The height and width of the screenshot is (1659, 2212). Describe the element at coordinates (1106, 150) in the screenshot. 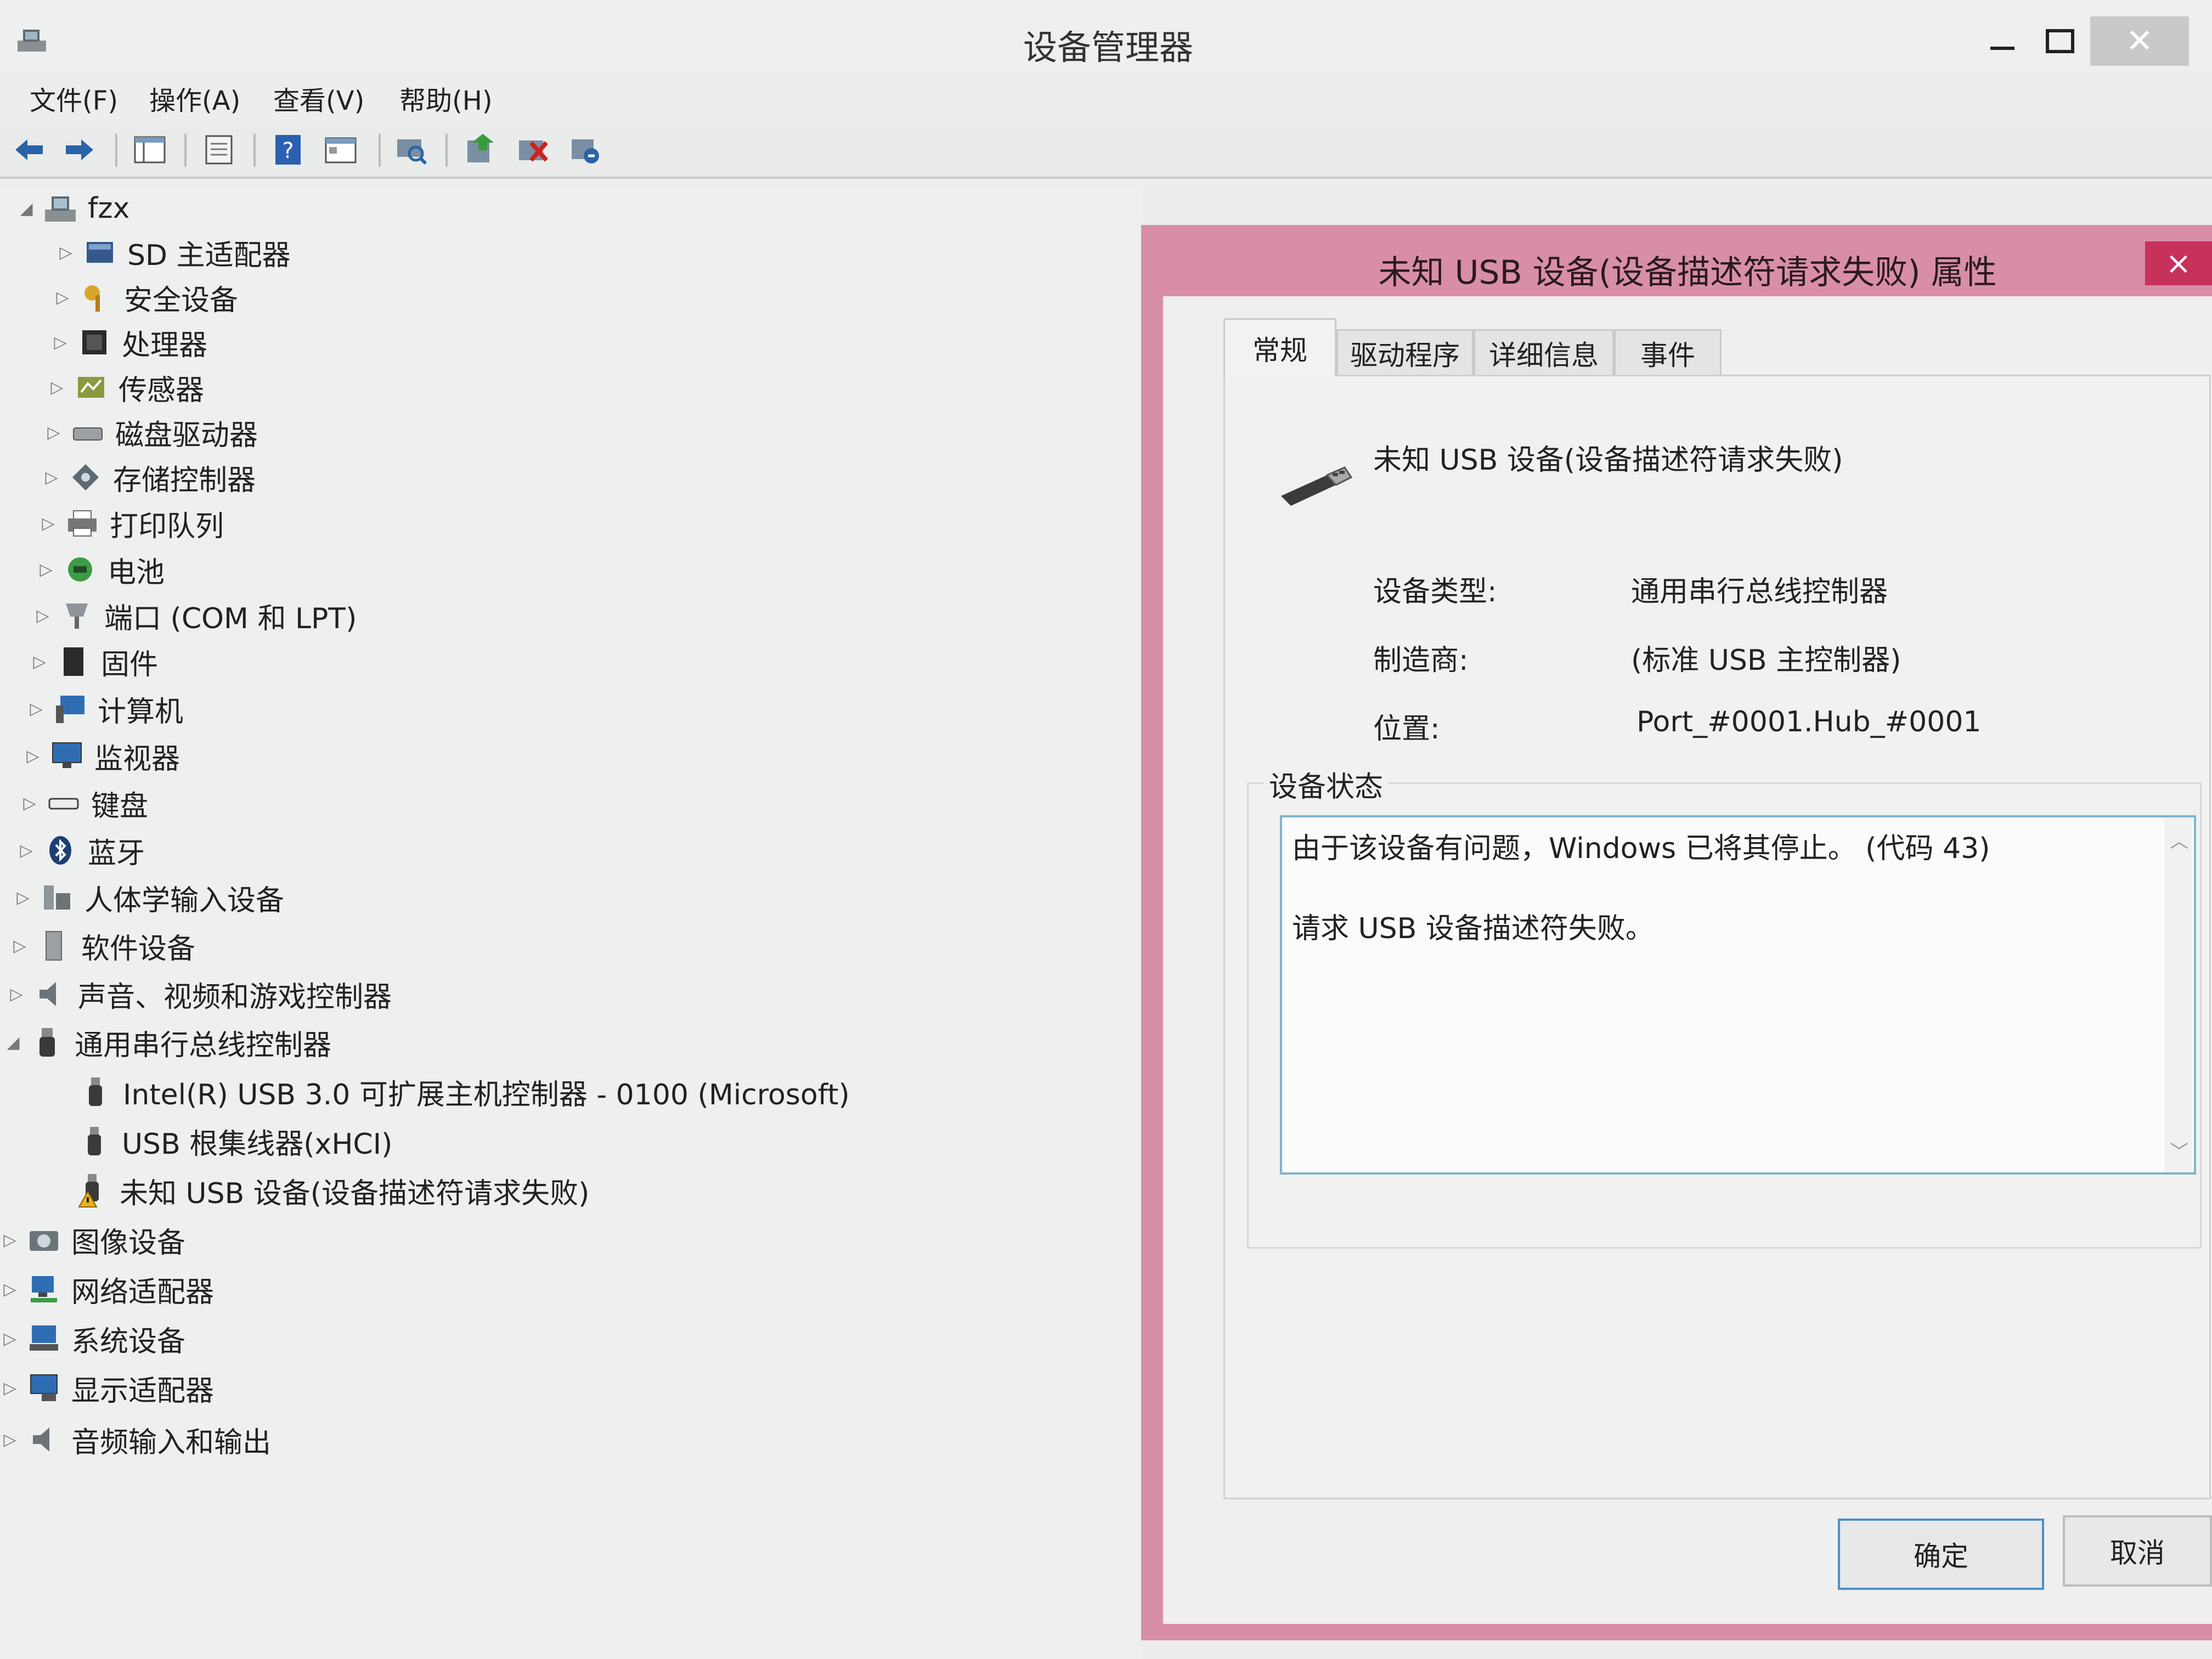

I see `toolbar: ?` at that location.